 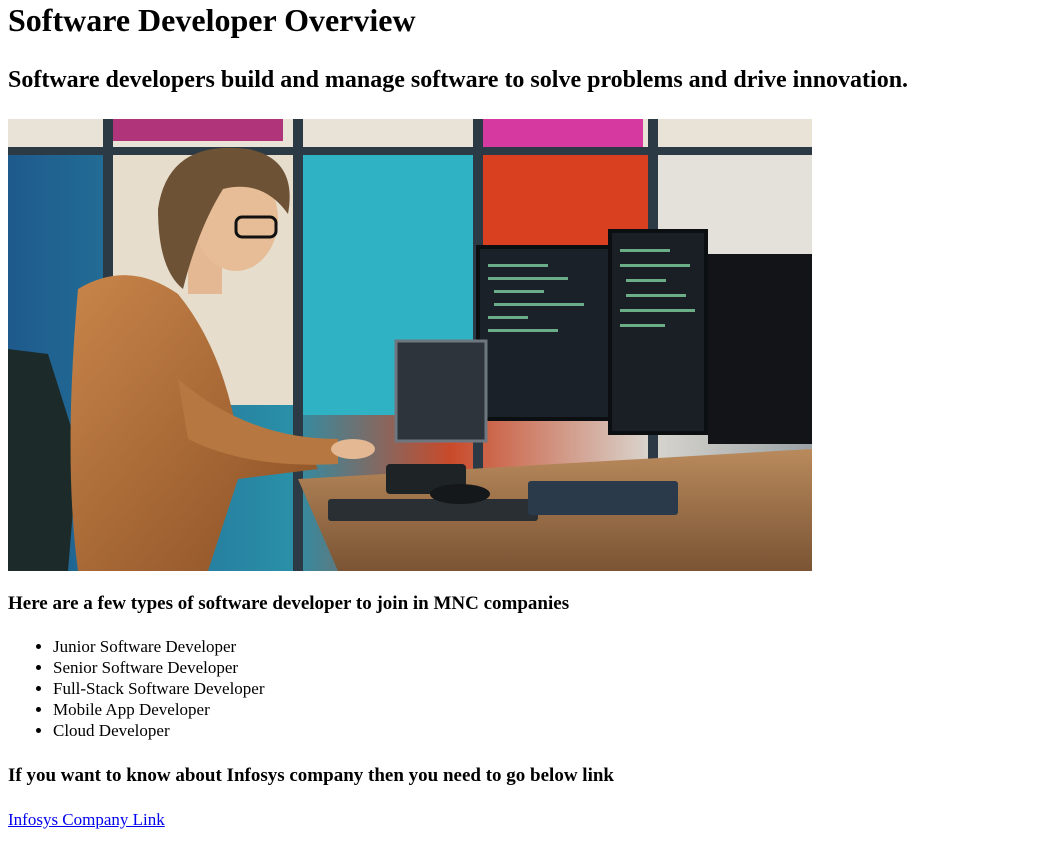 What do you see at coordinates (86, 819) in the screenshot?
I see `infosys-company-link: Infosys Company Link` at bounding box center [86, 819].